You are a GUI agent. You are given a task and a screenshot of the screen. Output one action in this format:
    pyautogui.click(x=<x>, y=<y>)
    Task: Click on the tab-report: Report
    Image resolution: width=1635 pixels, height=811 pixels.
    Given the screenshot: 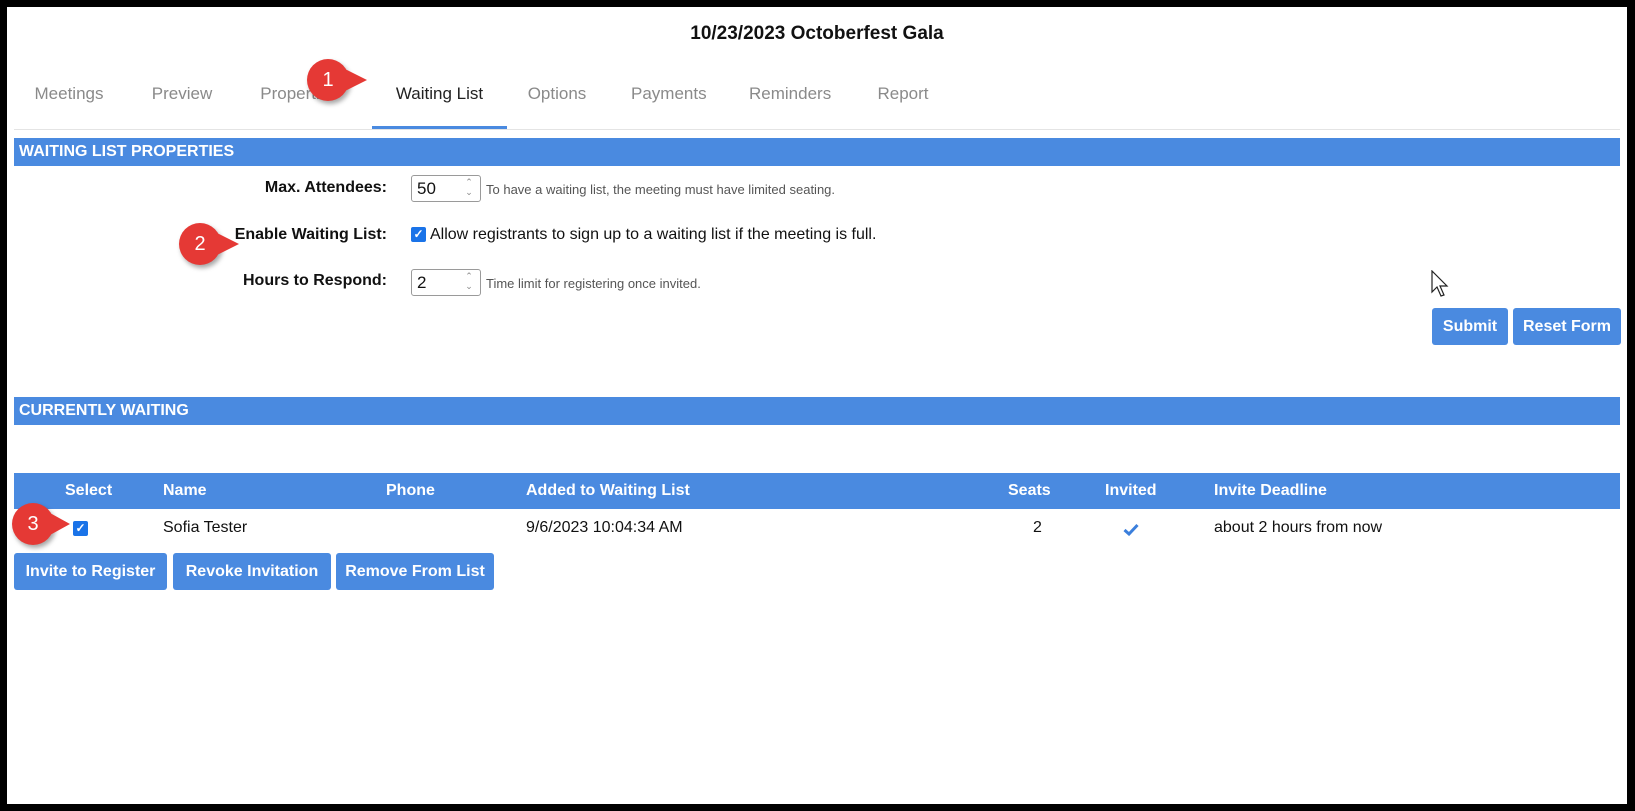 What is the action you would take?
    pyautogui.click(x=903, y=98)
    